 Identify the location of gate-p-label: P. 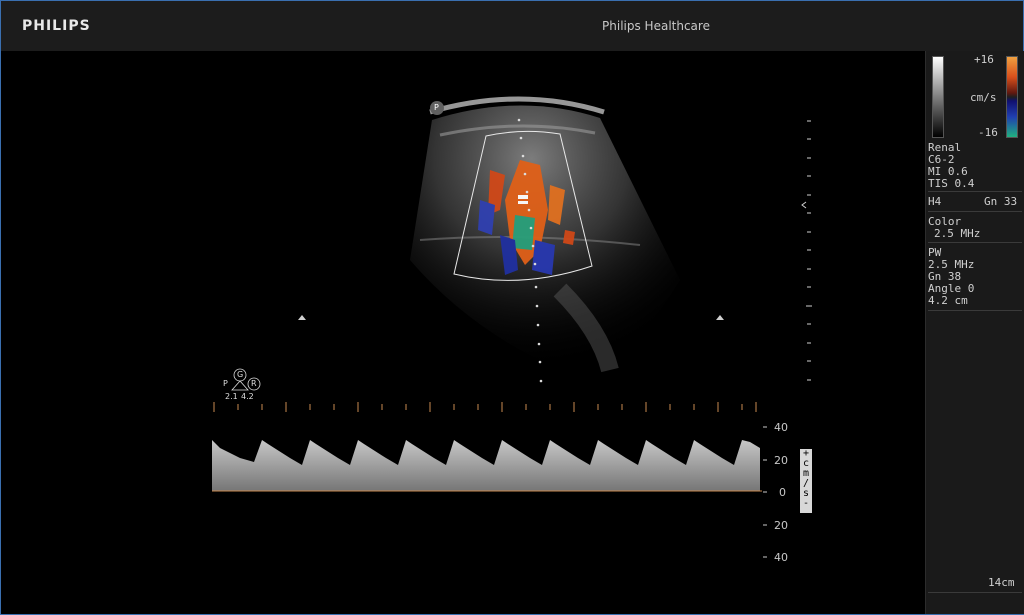
(225, 383).